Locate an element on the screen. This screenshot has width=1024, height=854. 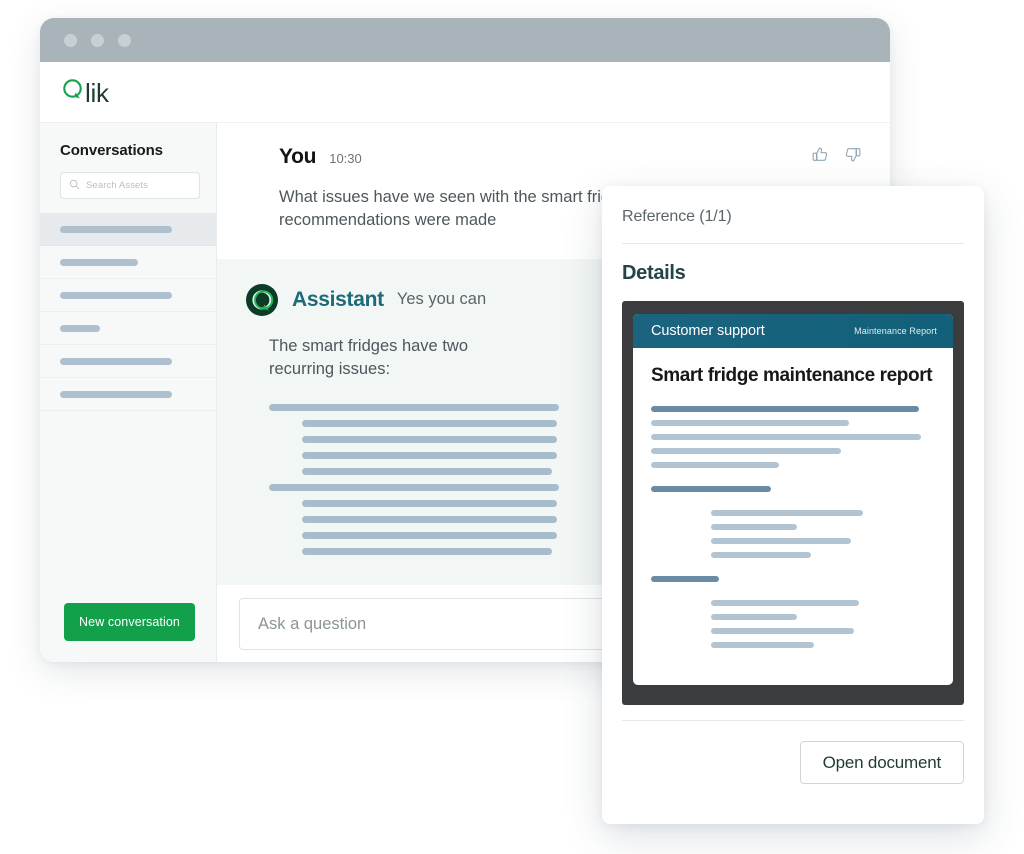
search-assets-input: Search Assets is located at coordinates (130, 185).